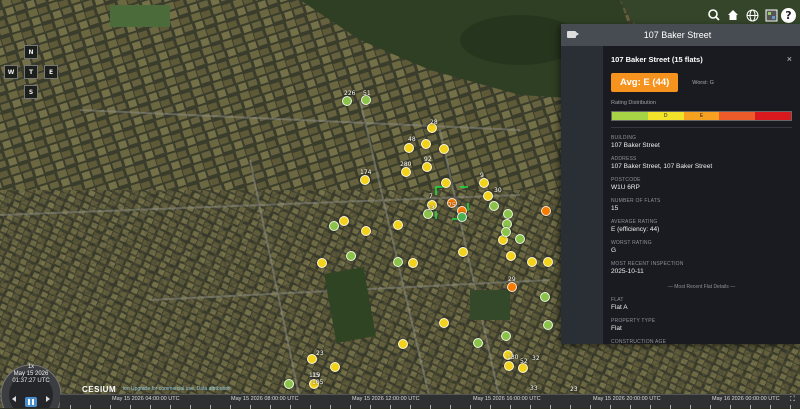 This screenshot has width=800, height=409. Describe the element at coordinates (624, 138) in the screenshot. I see `field-label: BUILDING` at that location.